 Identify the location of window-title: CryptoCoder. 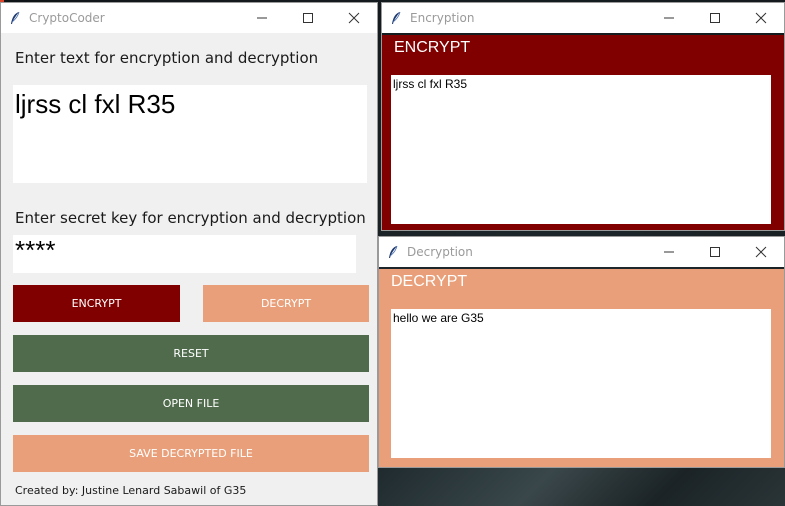
(67, 18).